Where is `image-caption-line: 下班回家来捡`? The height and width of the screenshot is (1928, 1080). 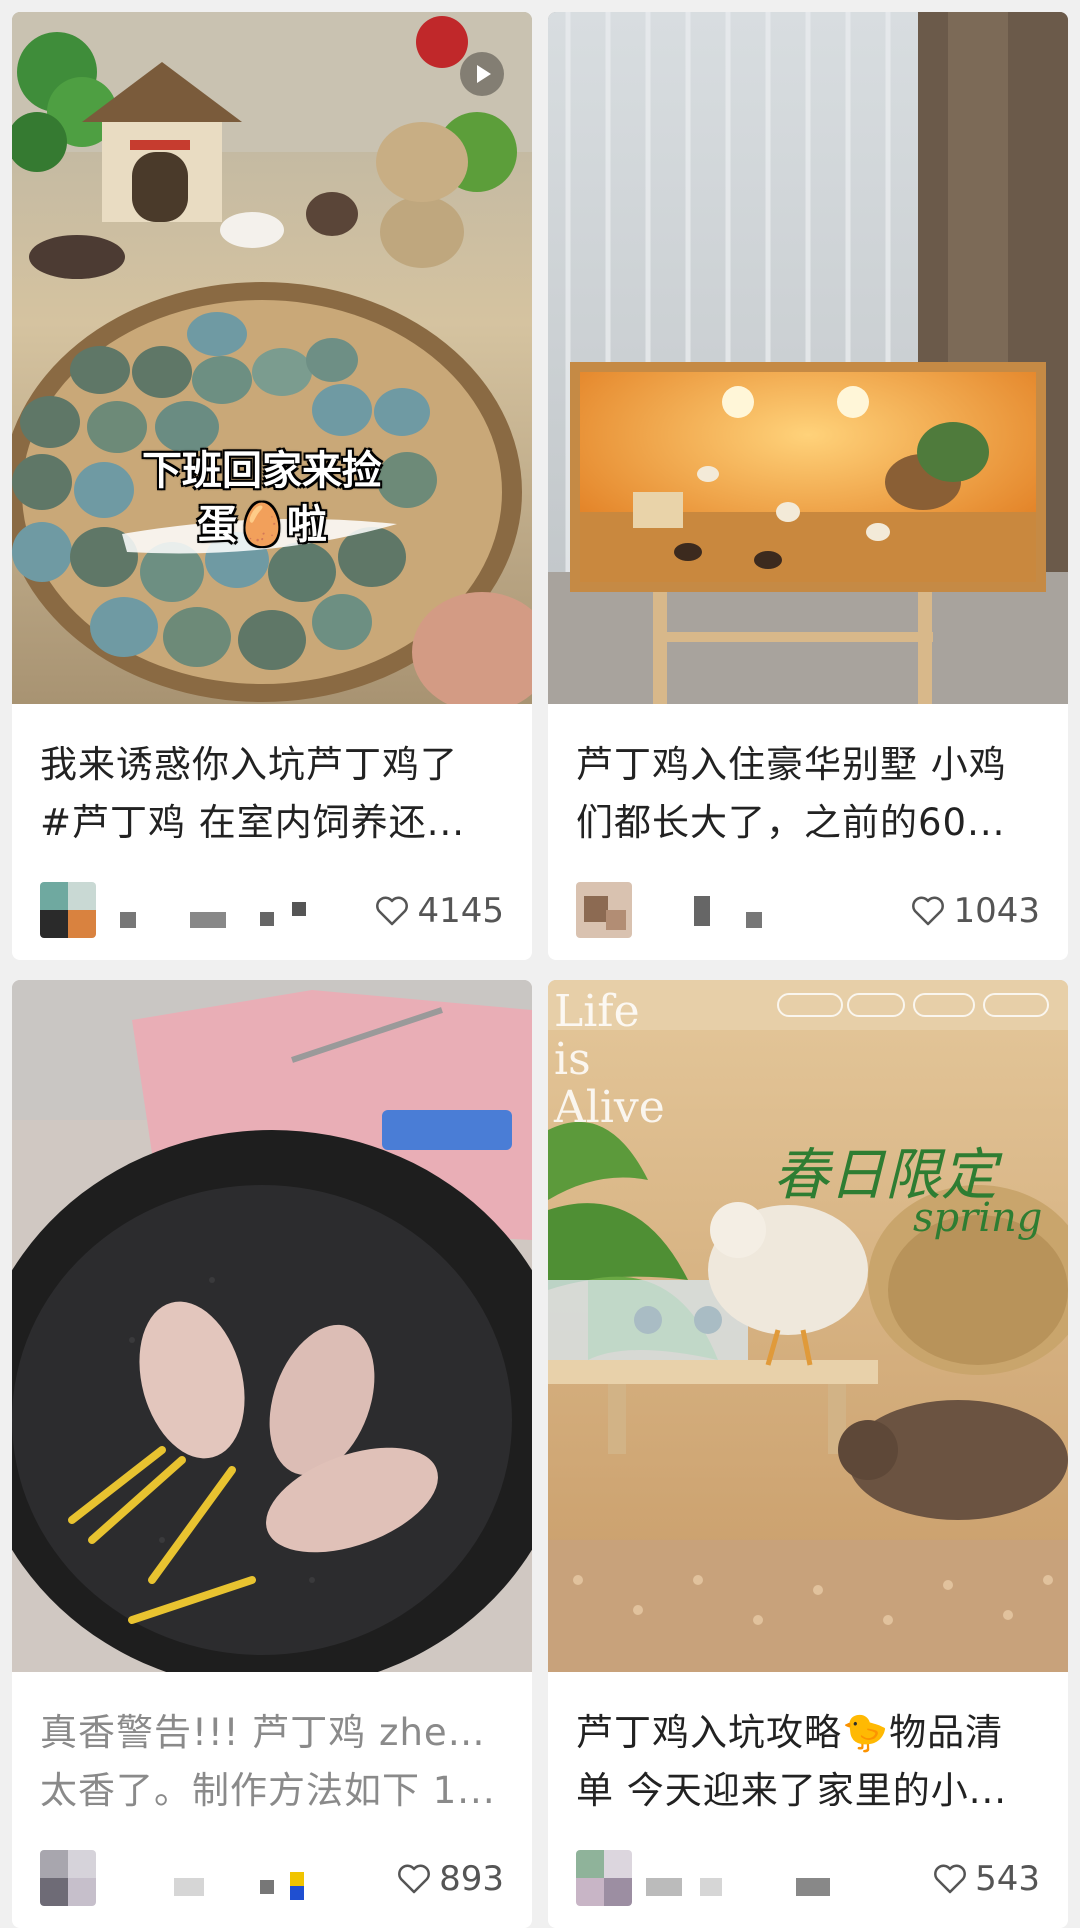
image-caption-line: 下班回家来捡 is located at coordinates (262, 471).